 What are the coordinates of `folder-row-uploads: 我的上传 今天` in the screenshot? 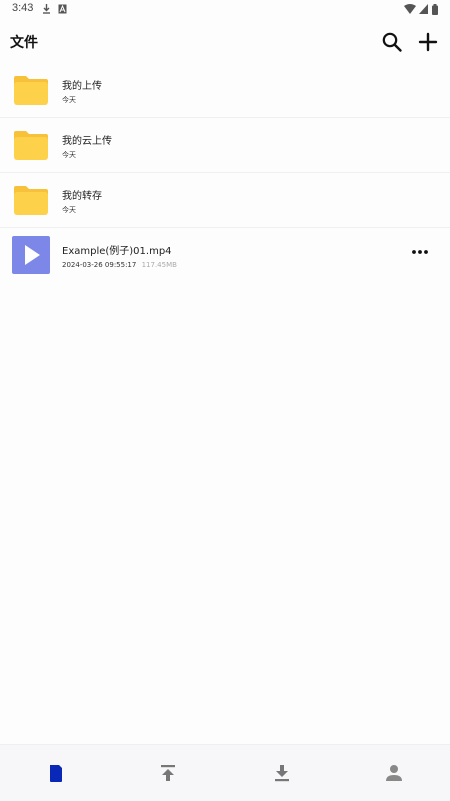 It's located at (225, 90).